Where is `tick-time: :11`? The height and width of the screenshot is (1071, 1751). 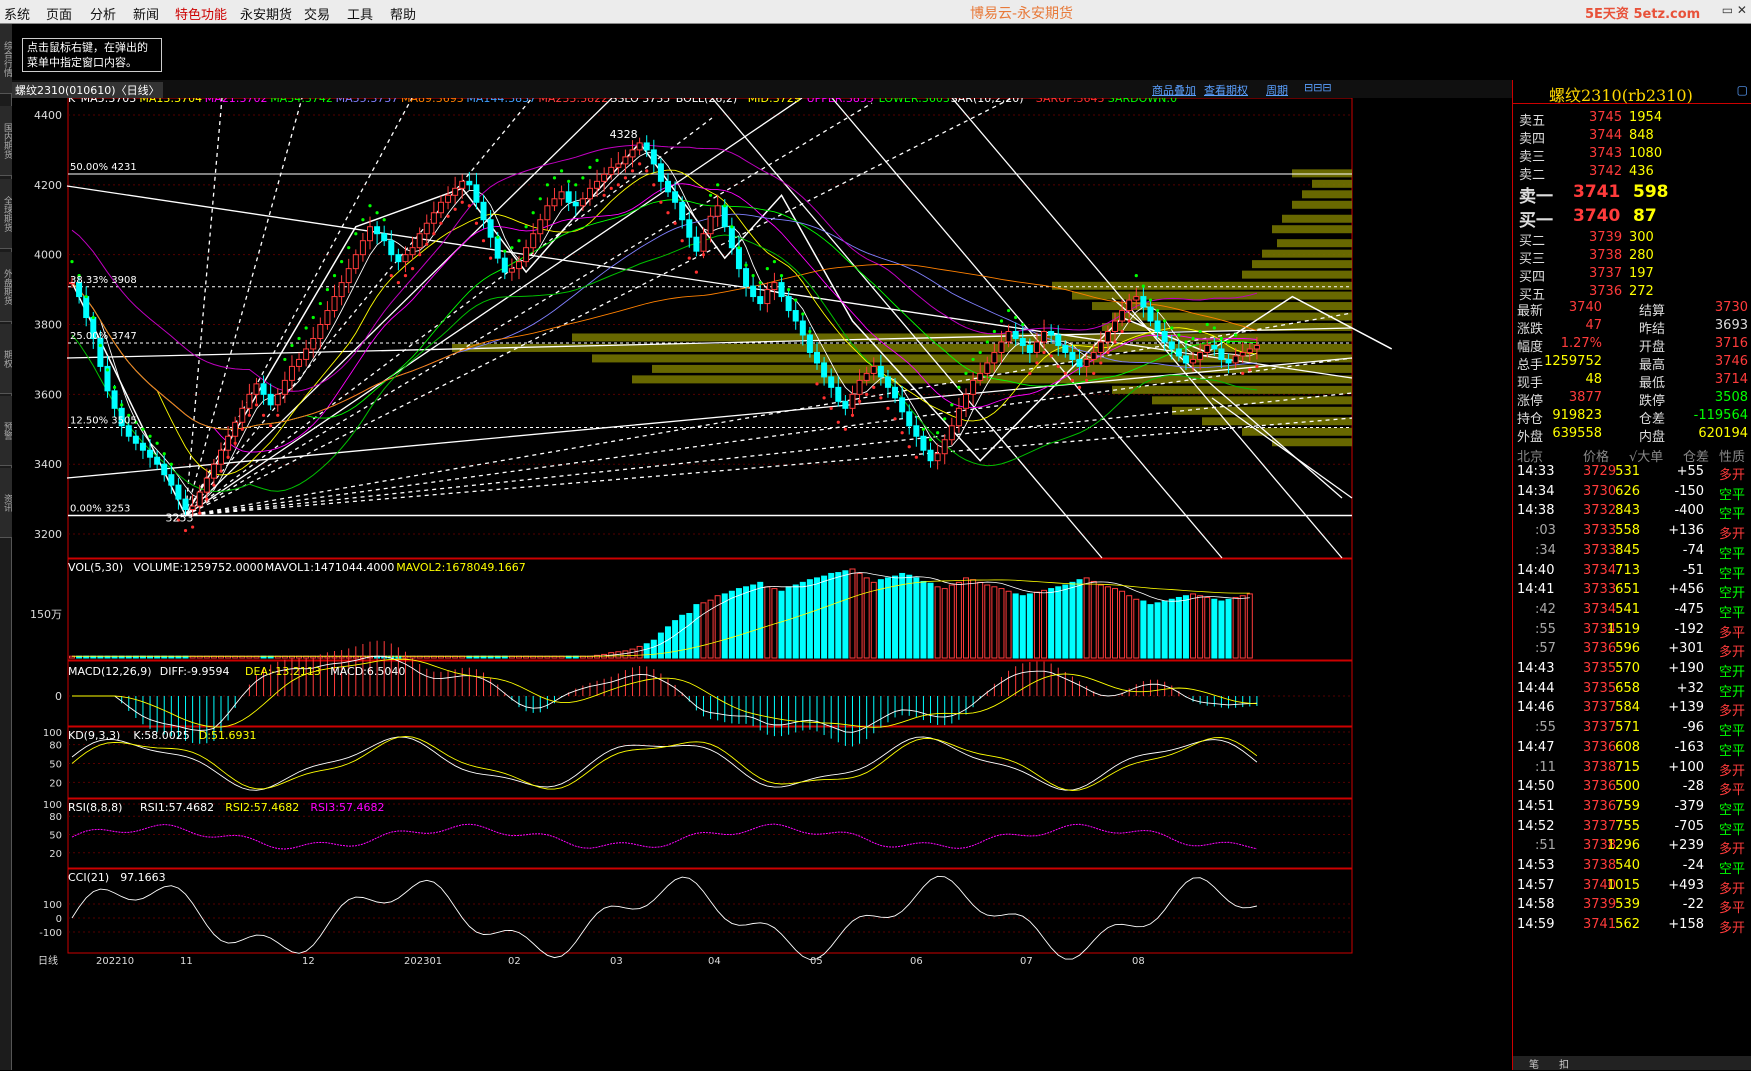 tick-time: :11 is located at coordinates (1545, 767).